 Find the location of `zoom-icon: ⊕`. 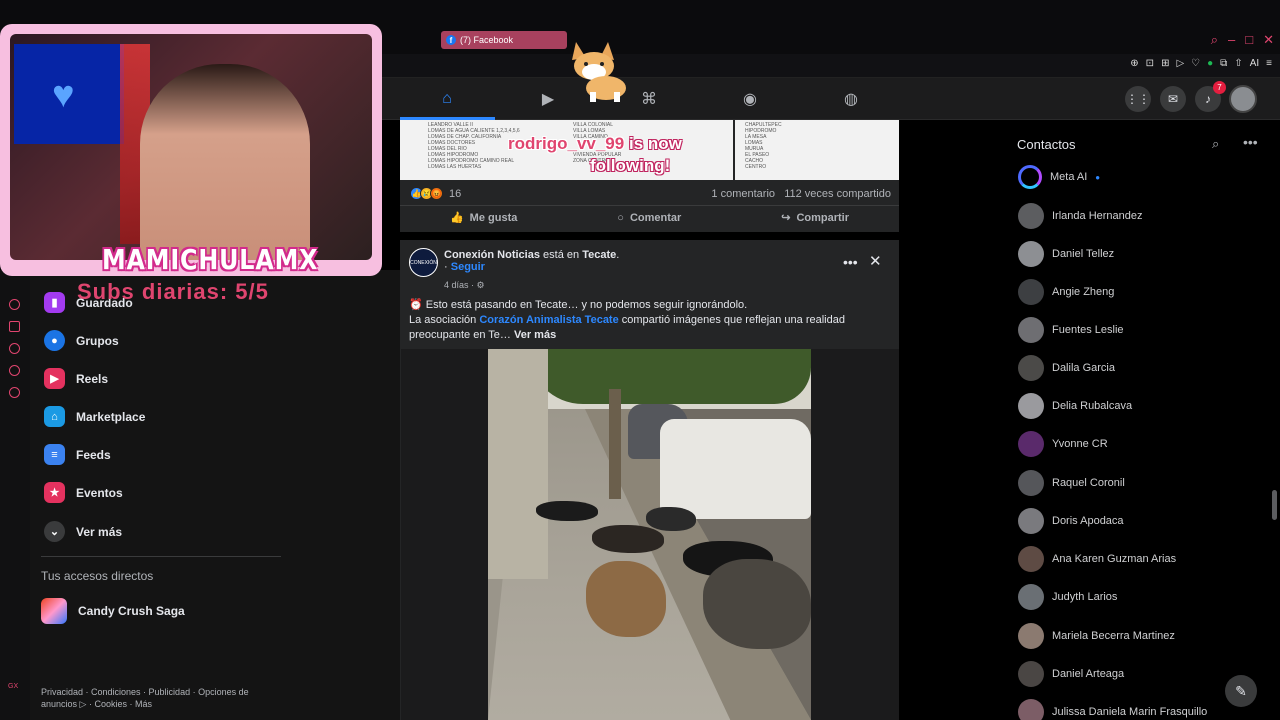

zoom-icon: ⊕ is located at coordinates (1134, 63).